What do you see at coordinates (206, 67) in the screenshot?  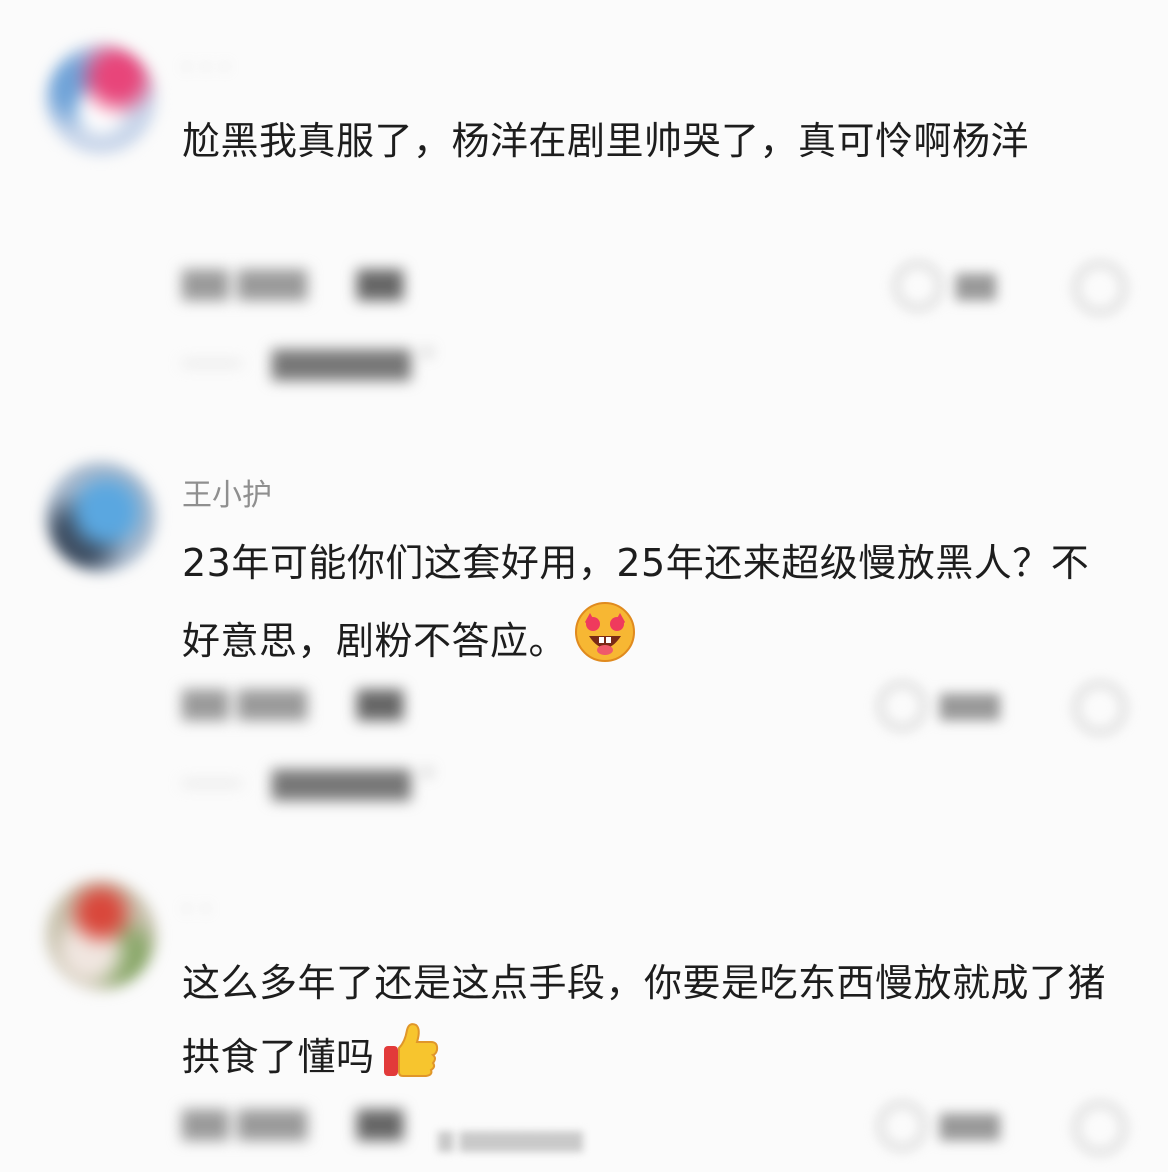 I see `username: · · ·` at bounding box center [206, 67].